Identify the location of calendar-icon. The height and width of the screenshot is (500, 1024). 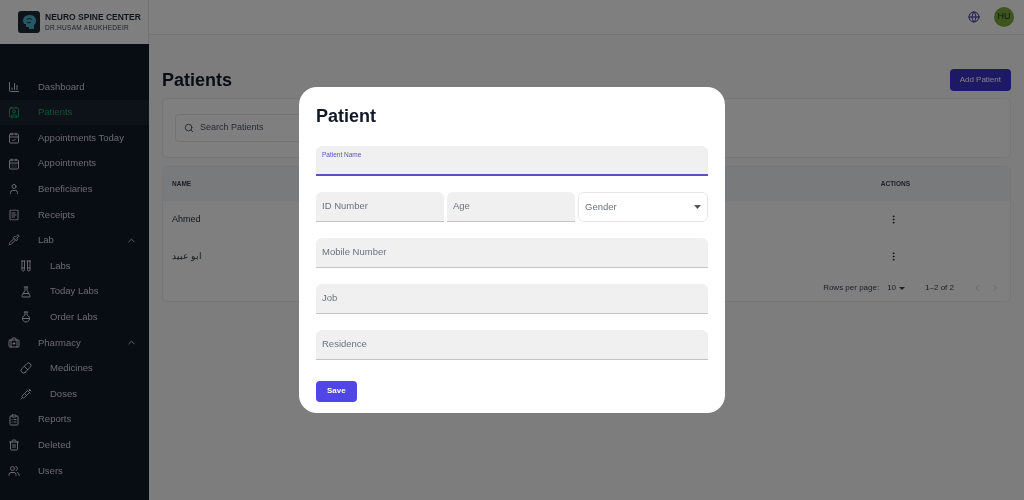
(14, 163).